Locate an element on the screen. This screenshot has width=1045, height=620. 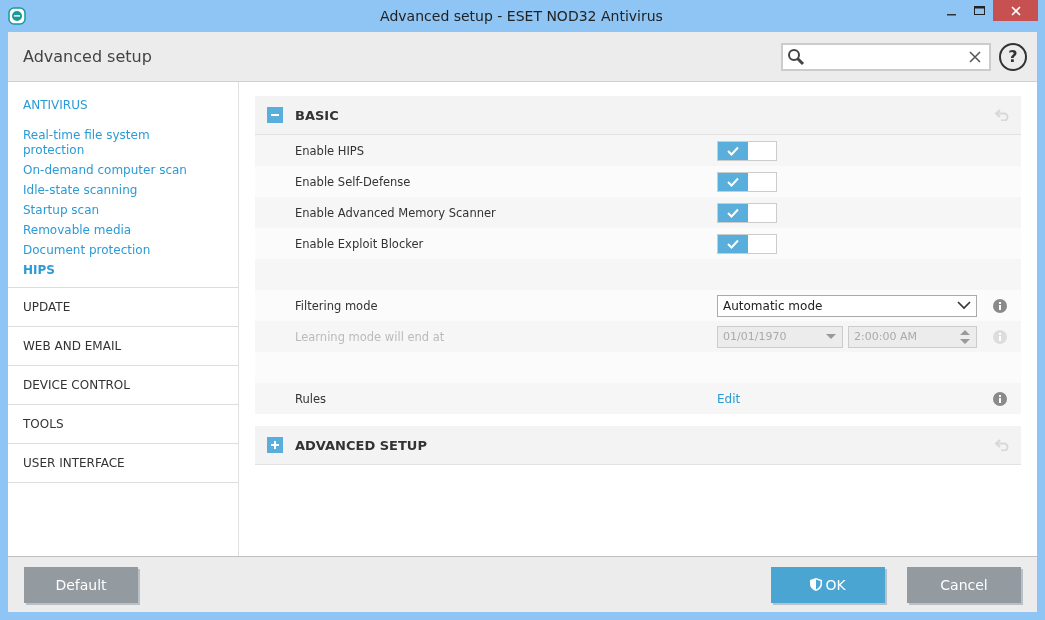
sidebar-item: HIPS is located at coordinates (115, 271).